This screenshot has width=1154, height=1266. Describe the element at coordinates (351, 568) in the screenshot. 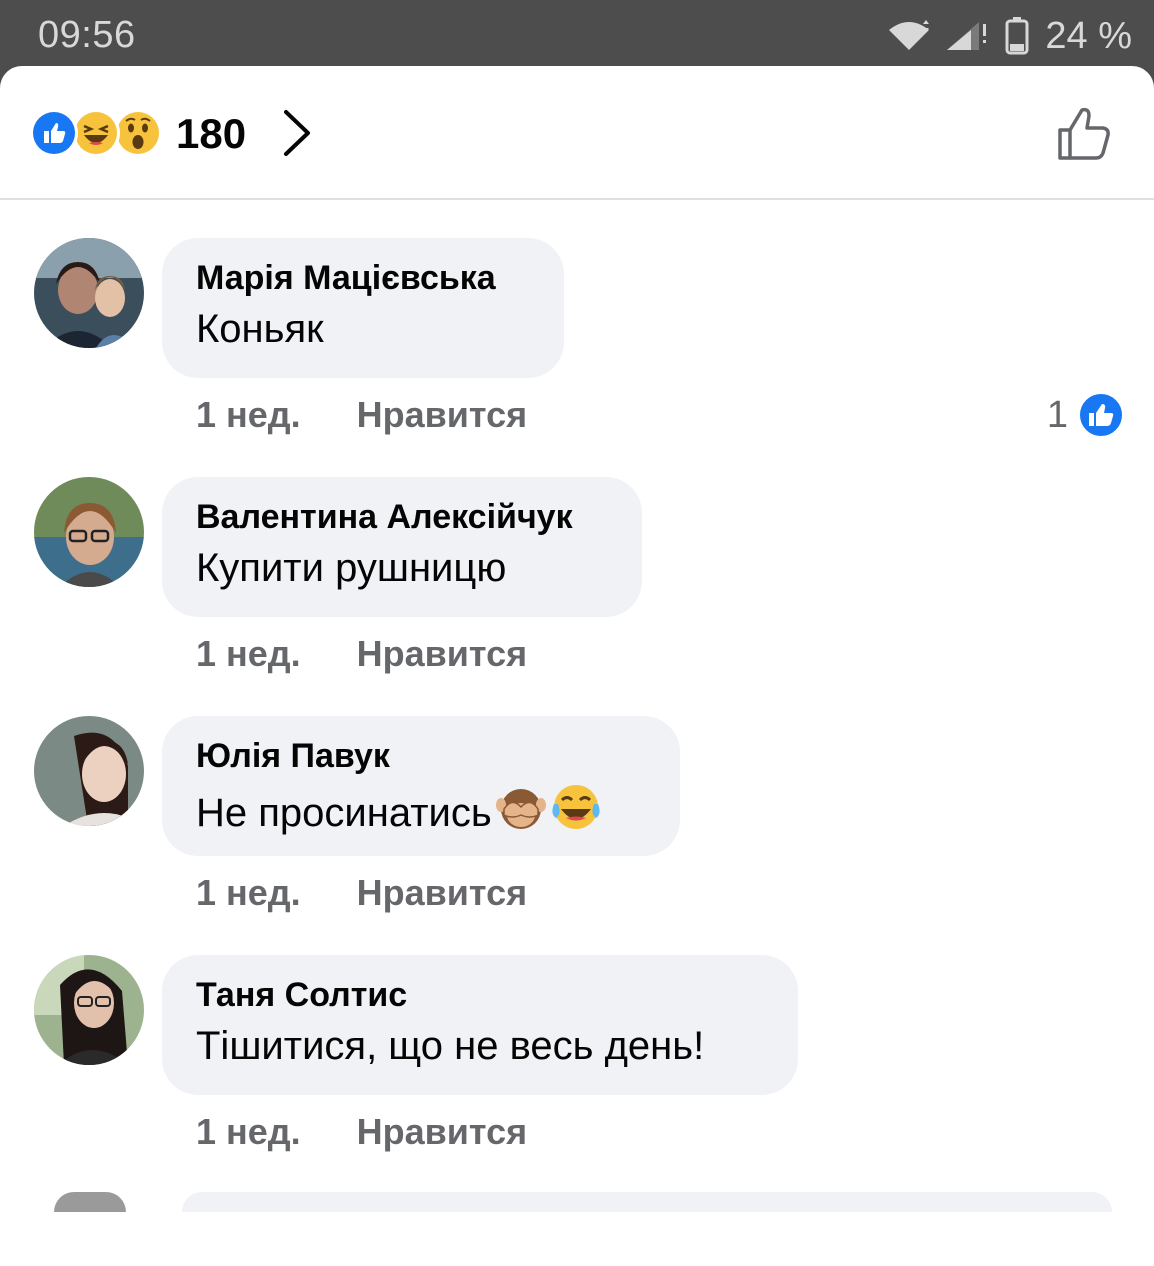

I see `comment-text-content: Купити рушницю` at that location.